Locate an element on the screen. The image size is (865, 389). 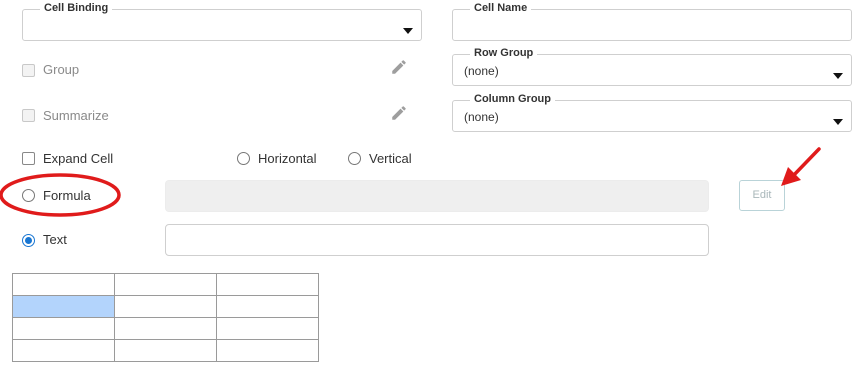
row-group-legend: Row Group is located at coordinates (504, 53).